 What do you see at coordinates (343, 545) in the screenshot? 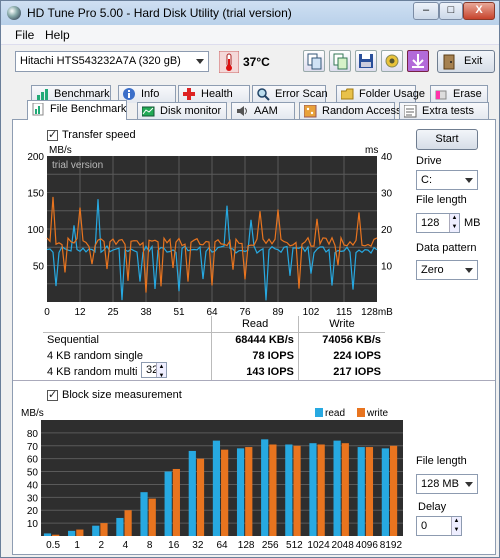
I see `x-tick: 2048` at bounding box center [343, 545].